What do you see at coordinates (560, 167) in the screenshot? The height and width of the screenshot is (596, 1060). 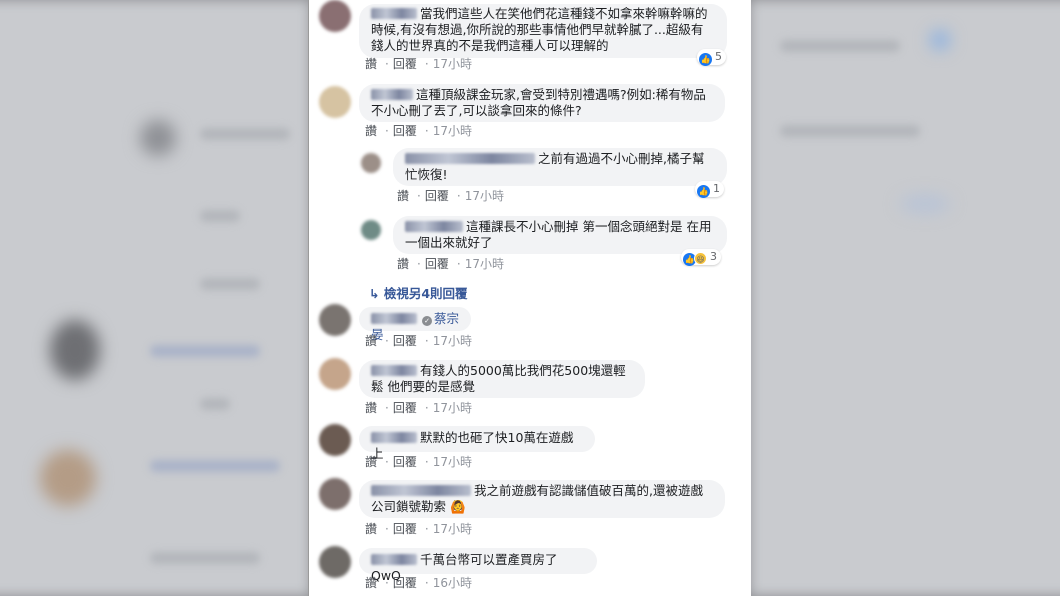 I see `reply-bubble: 之前有過過不小心刪掉,橘子幫忙恢復!` at bounding box center [560, 167].